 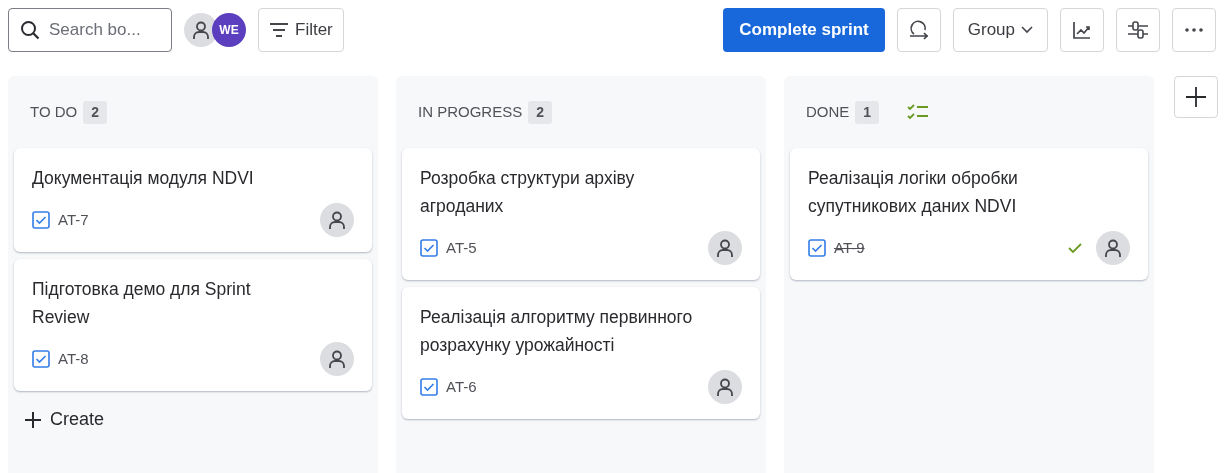 What do you see at coordinates (193, 200) in the screenshot?
I see `issue-card: Документація модуля NDVI AT-7` at bounding box center [193, 200].